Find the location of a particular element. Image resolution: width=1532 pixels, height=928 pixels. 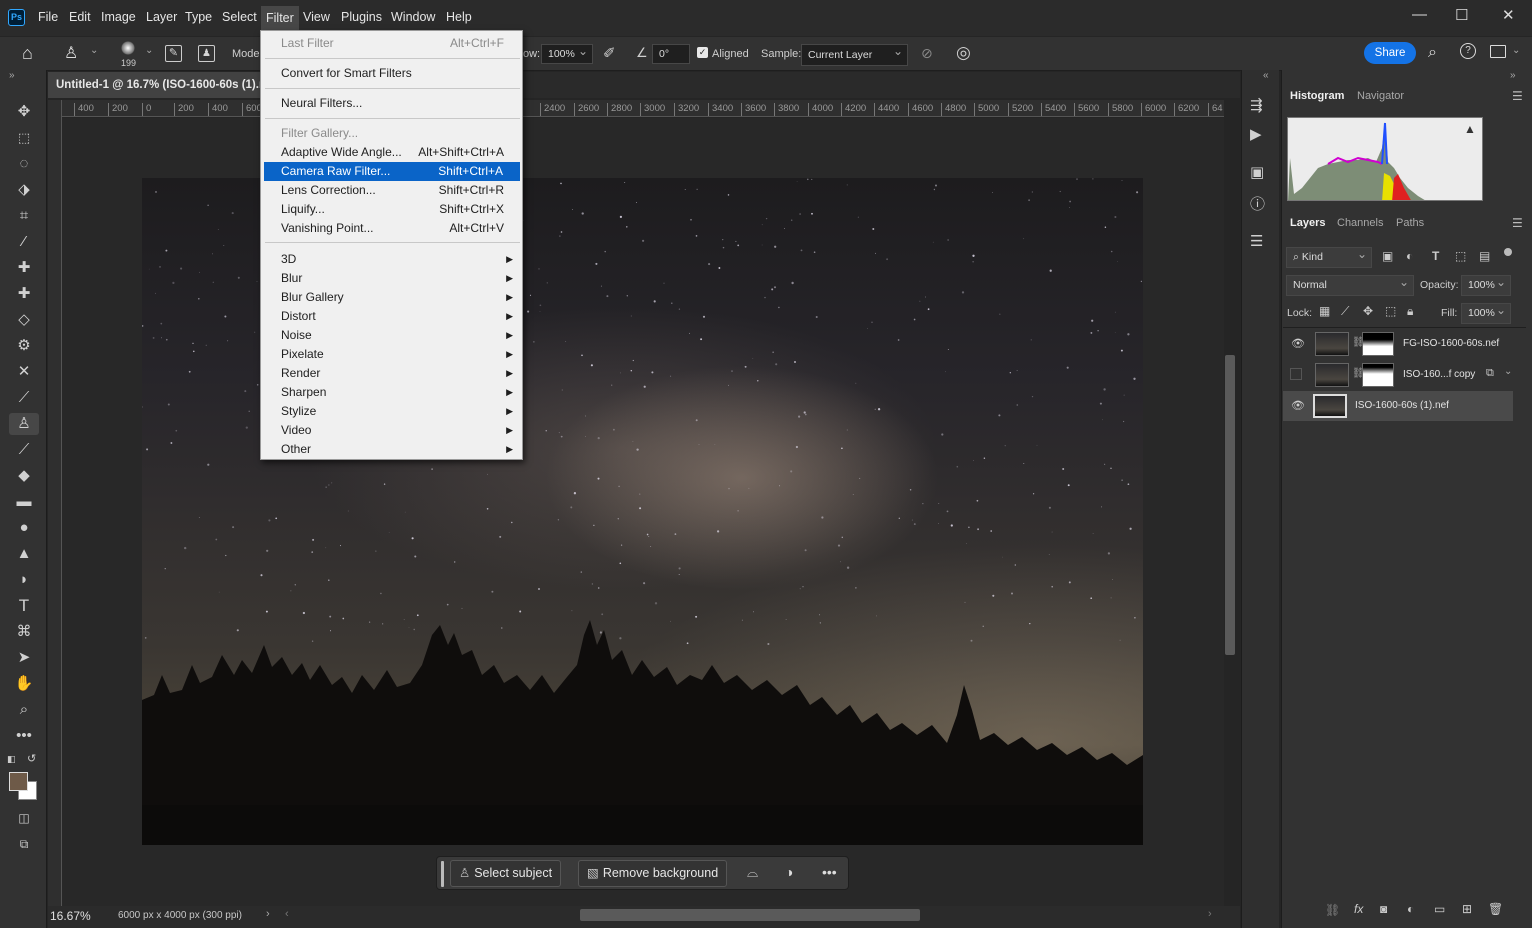

share-button: Share is located at coordinates (1390, 53).